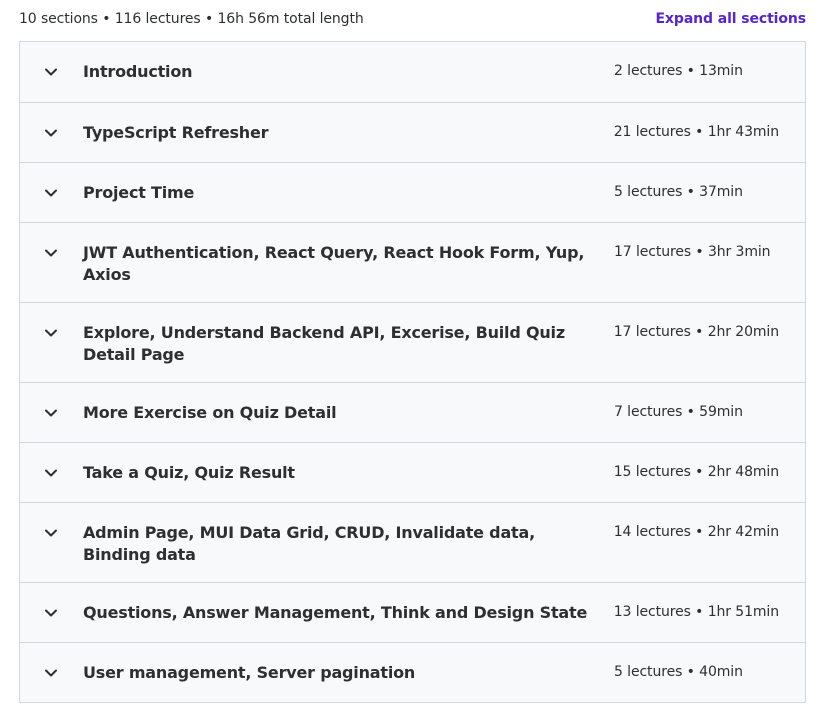 The image size is (823, 708). I want to click on section-meta: 15 lectures • 2hr 48min, so click(696, 472).